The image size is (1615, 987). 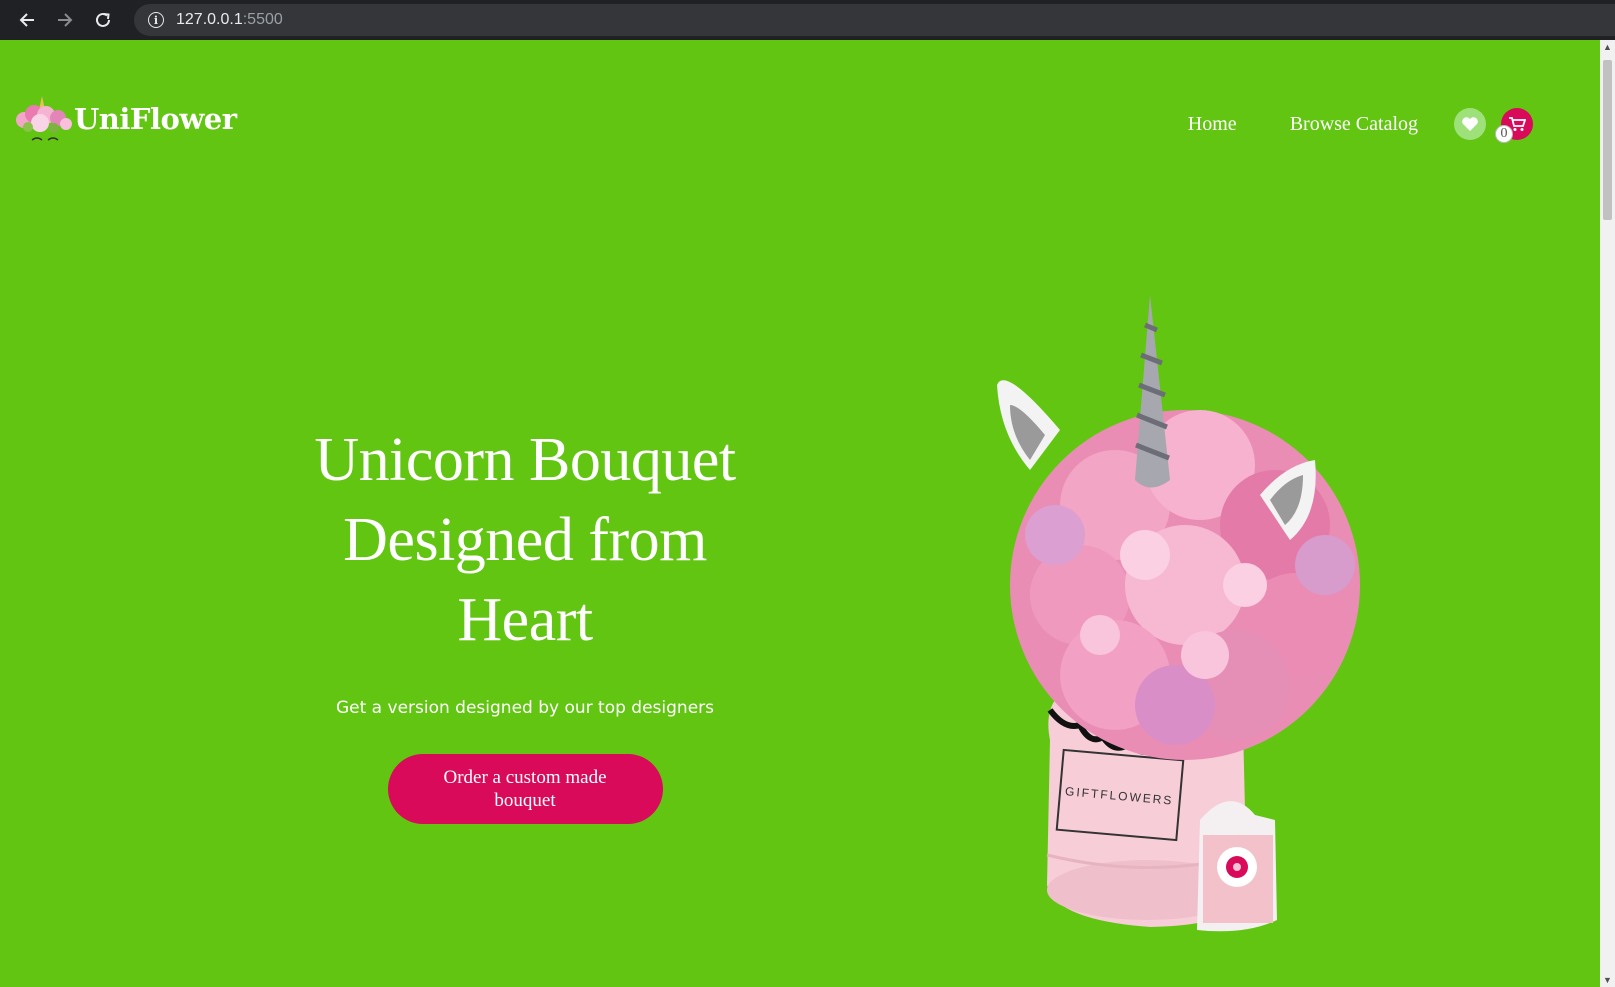 I want to click on browser-toolbar: i 127.0.0.1:5500, so click(x=807, y=20).